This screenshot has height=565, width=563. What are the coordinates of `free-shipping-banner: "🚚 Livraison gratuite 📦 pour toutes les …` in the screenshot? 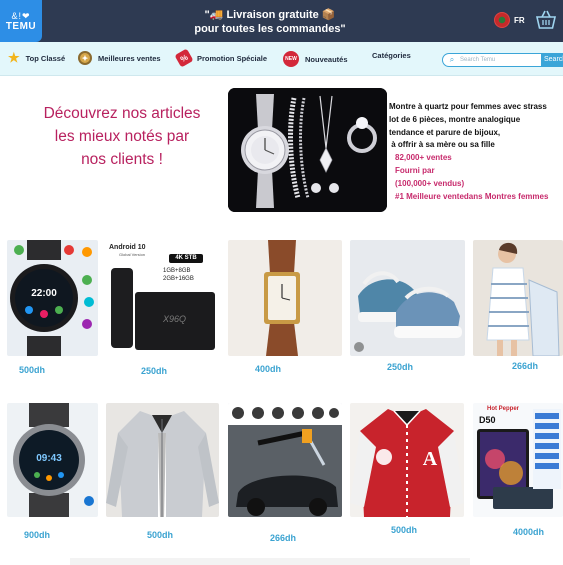 It's located at (270, 22).